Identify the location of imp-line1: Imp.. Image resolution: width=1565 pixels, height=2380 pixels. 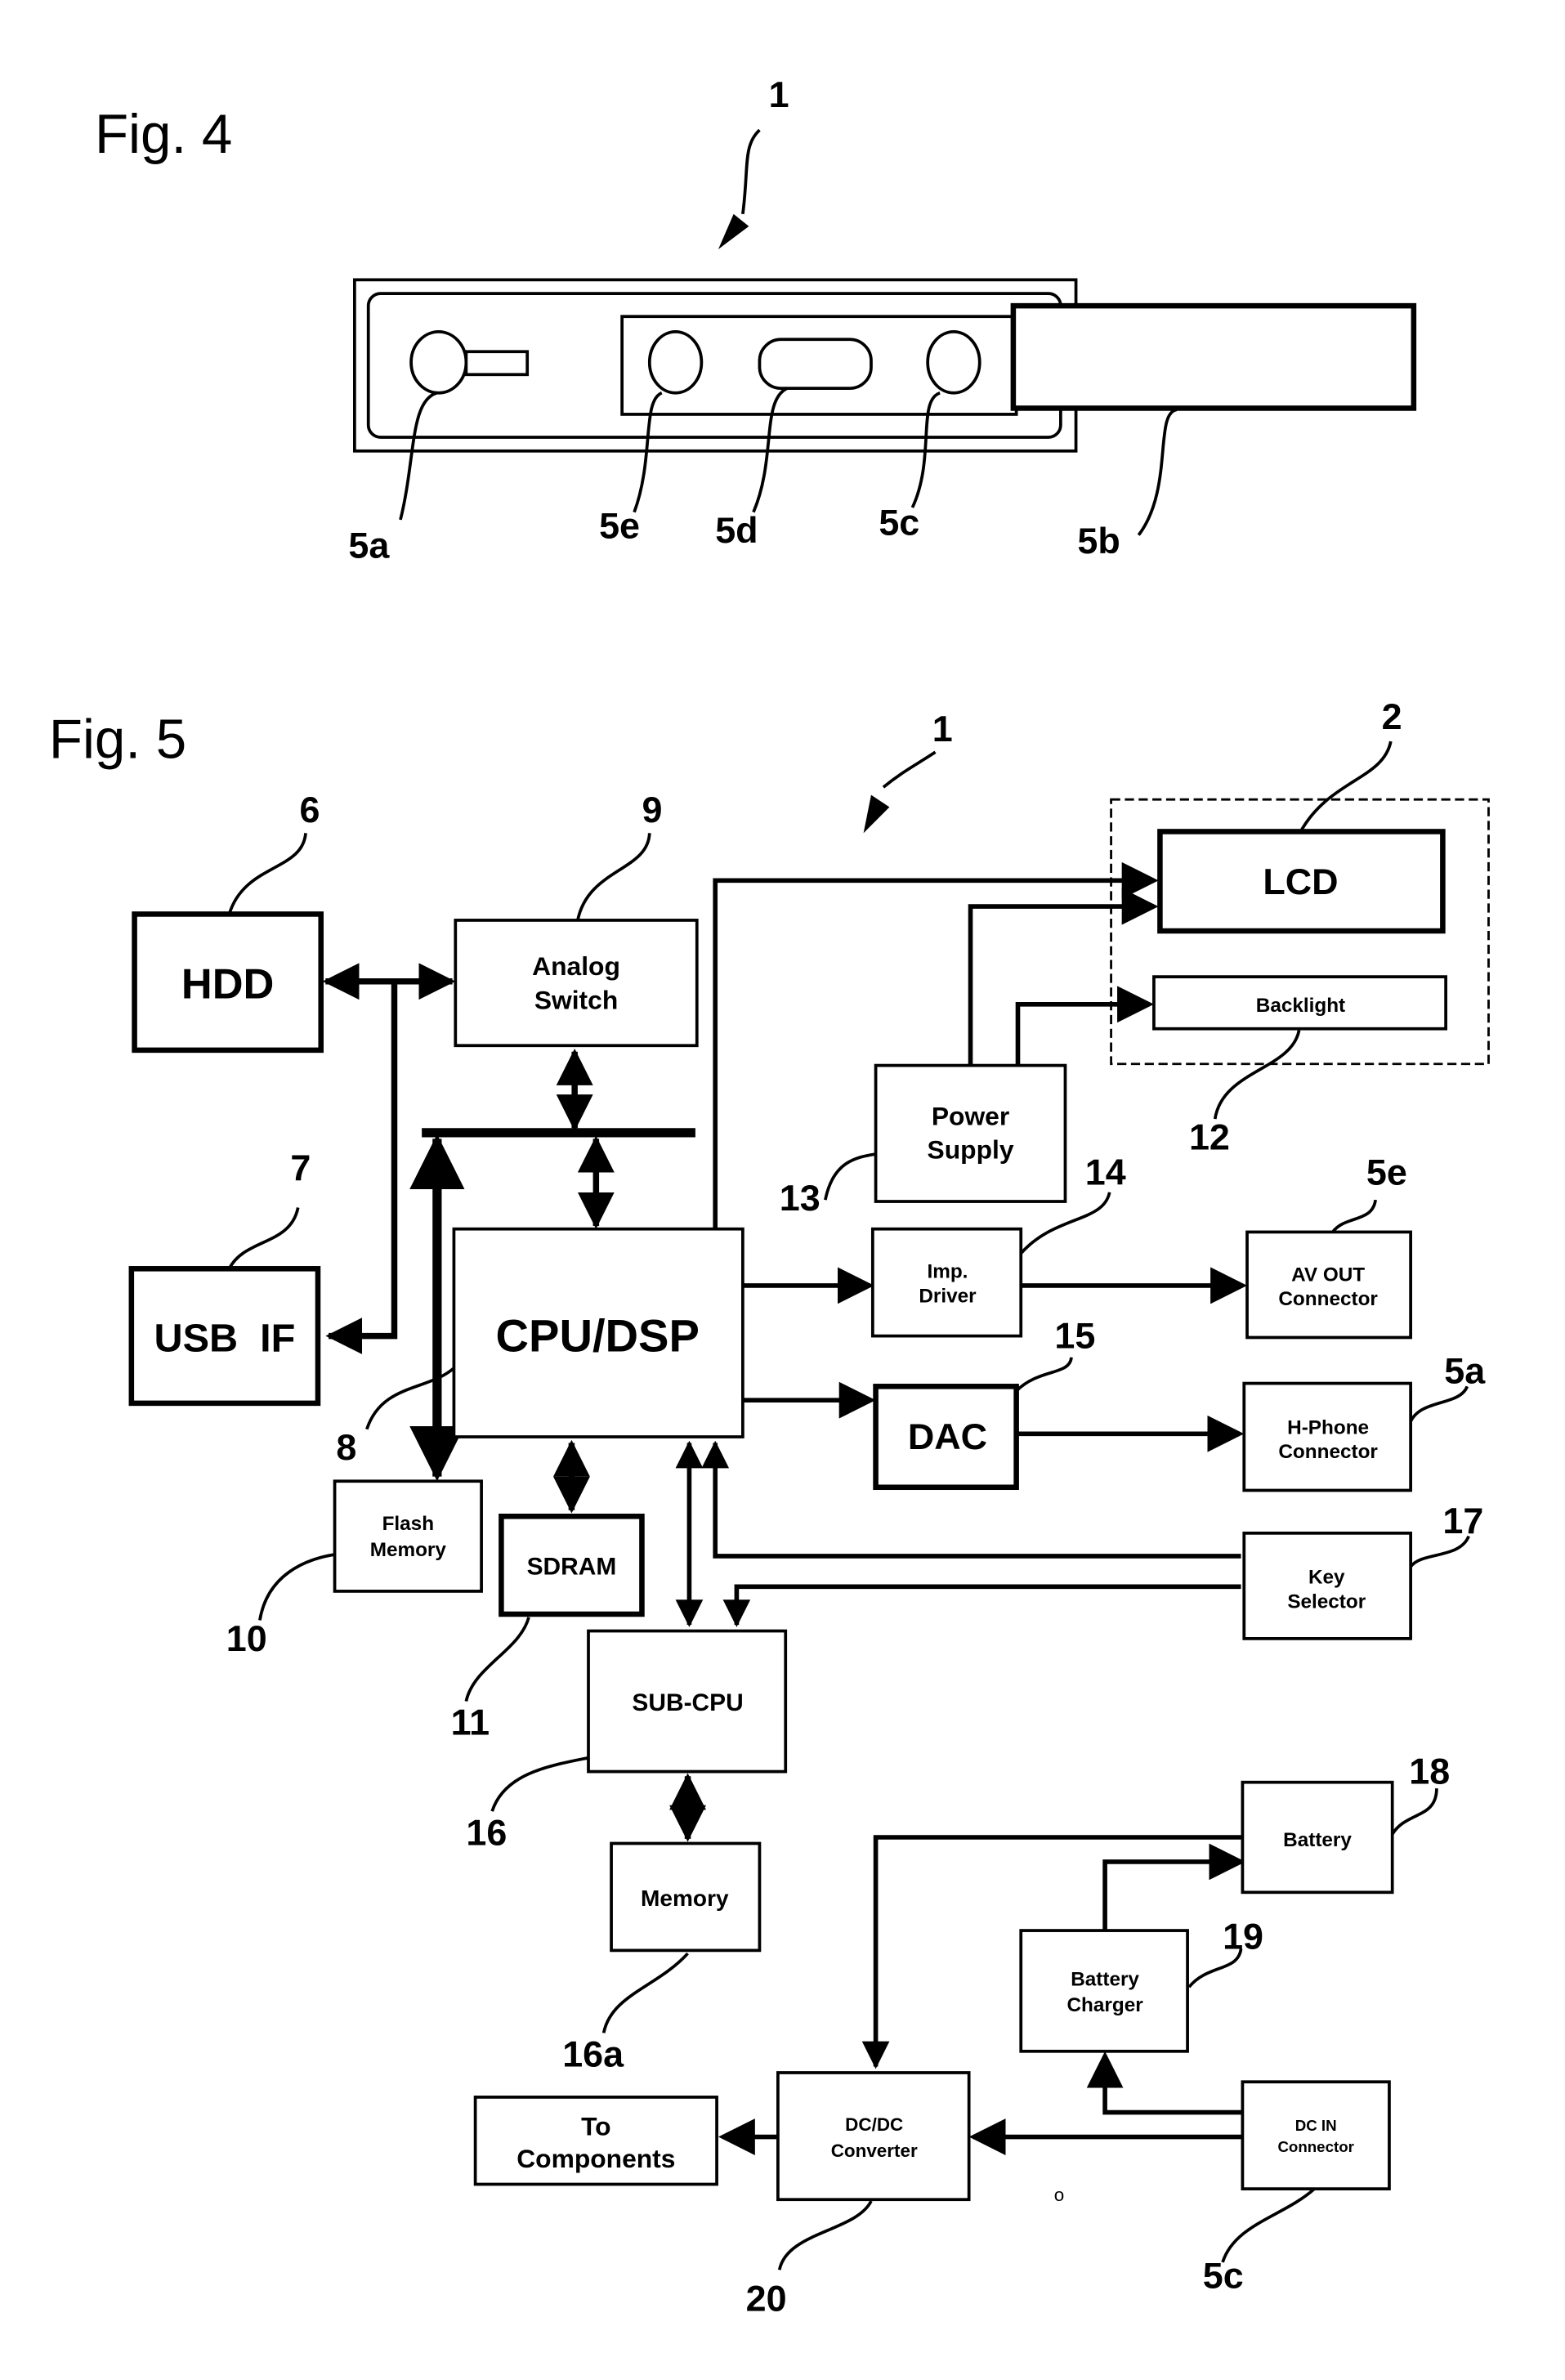
(947, 1272).